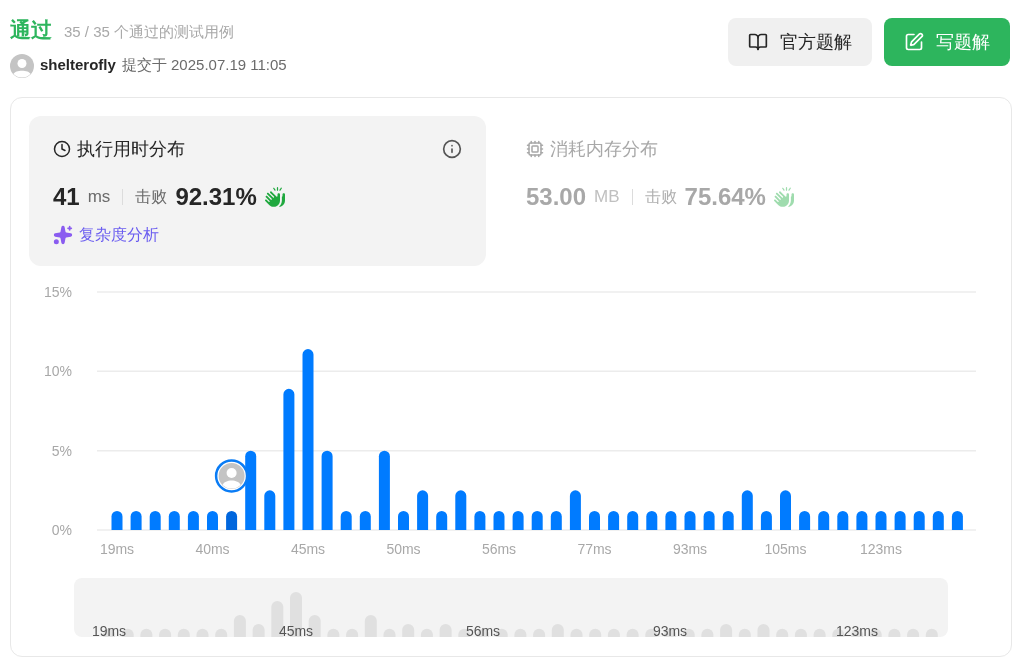 The width and height of the screenshot is (1020, 669). Describe the element at coordinates (63, 234) in the screenshot. I see `sparkle-icon` at that location.